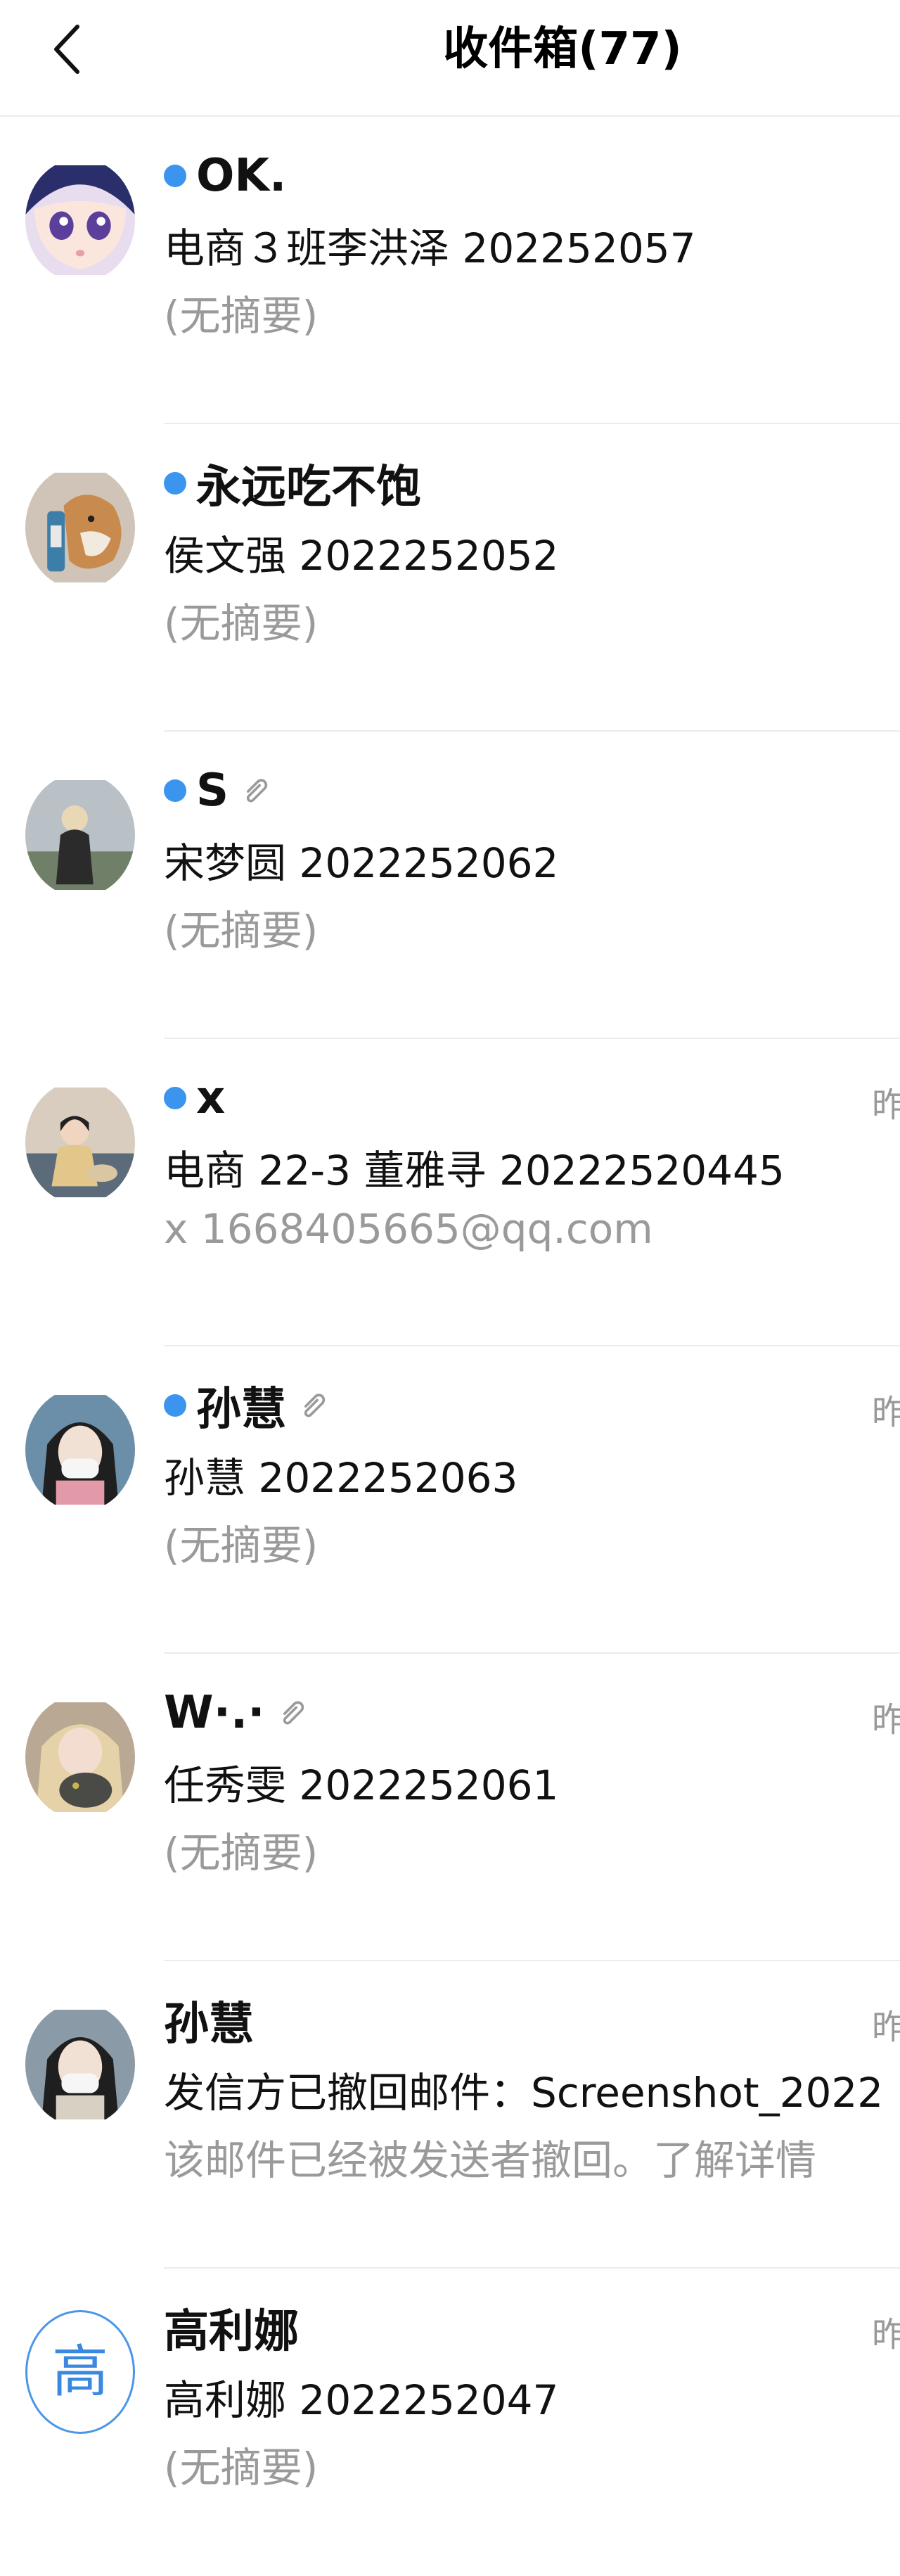  Describe the element at coordinates (308, 487) in the screenshot. I see `sender-name: 永远吃不饱` at that location.